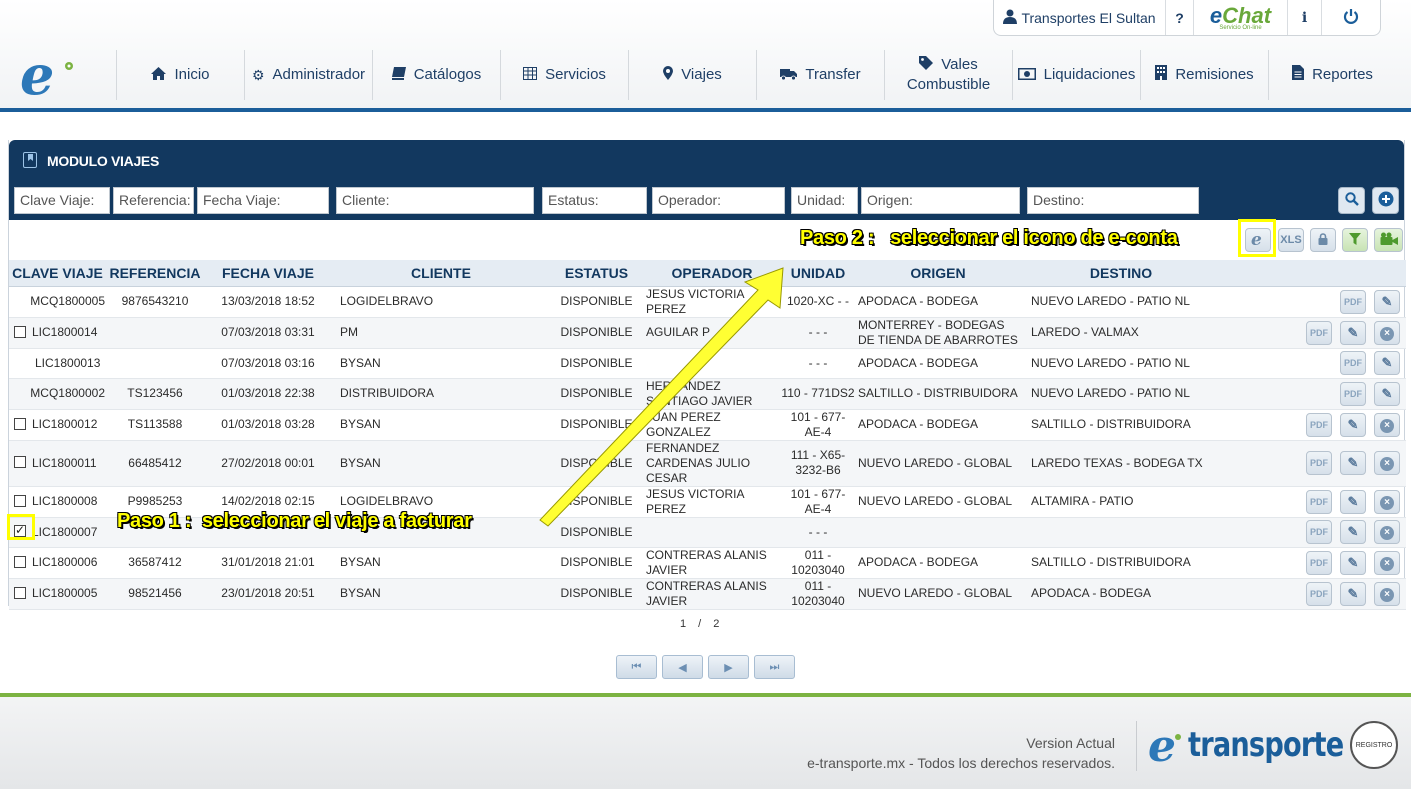 This screenshot has height=789, width=1411. What do you see at coordinates (294, 521) in the screenshot?
I see `annotation-paso-1: Paso 1 : seleccionar el viaje a facturar` at bounding box center [294, 521].